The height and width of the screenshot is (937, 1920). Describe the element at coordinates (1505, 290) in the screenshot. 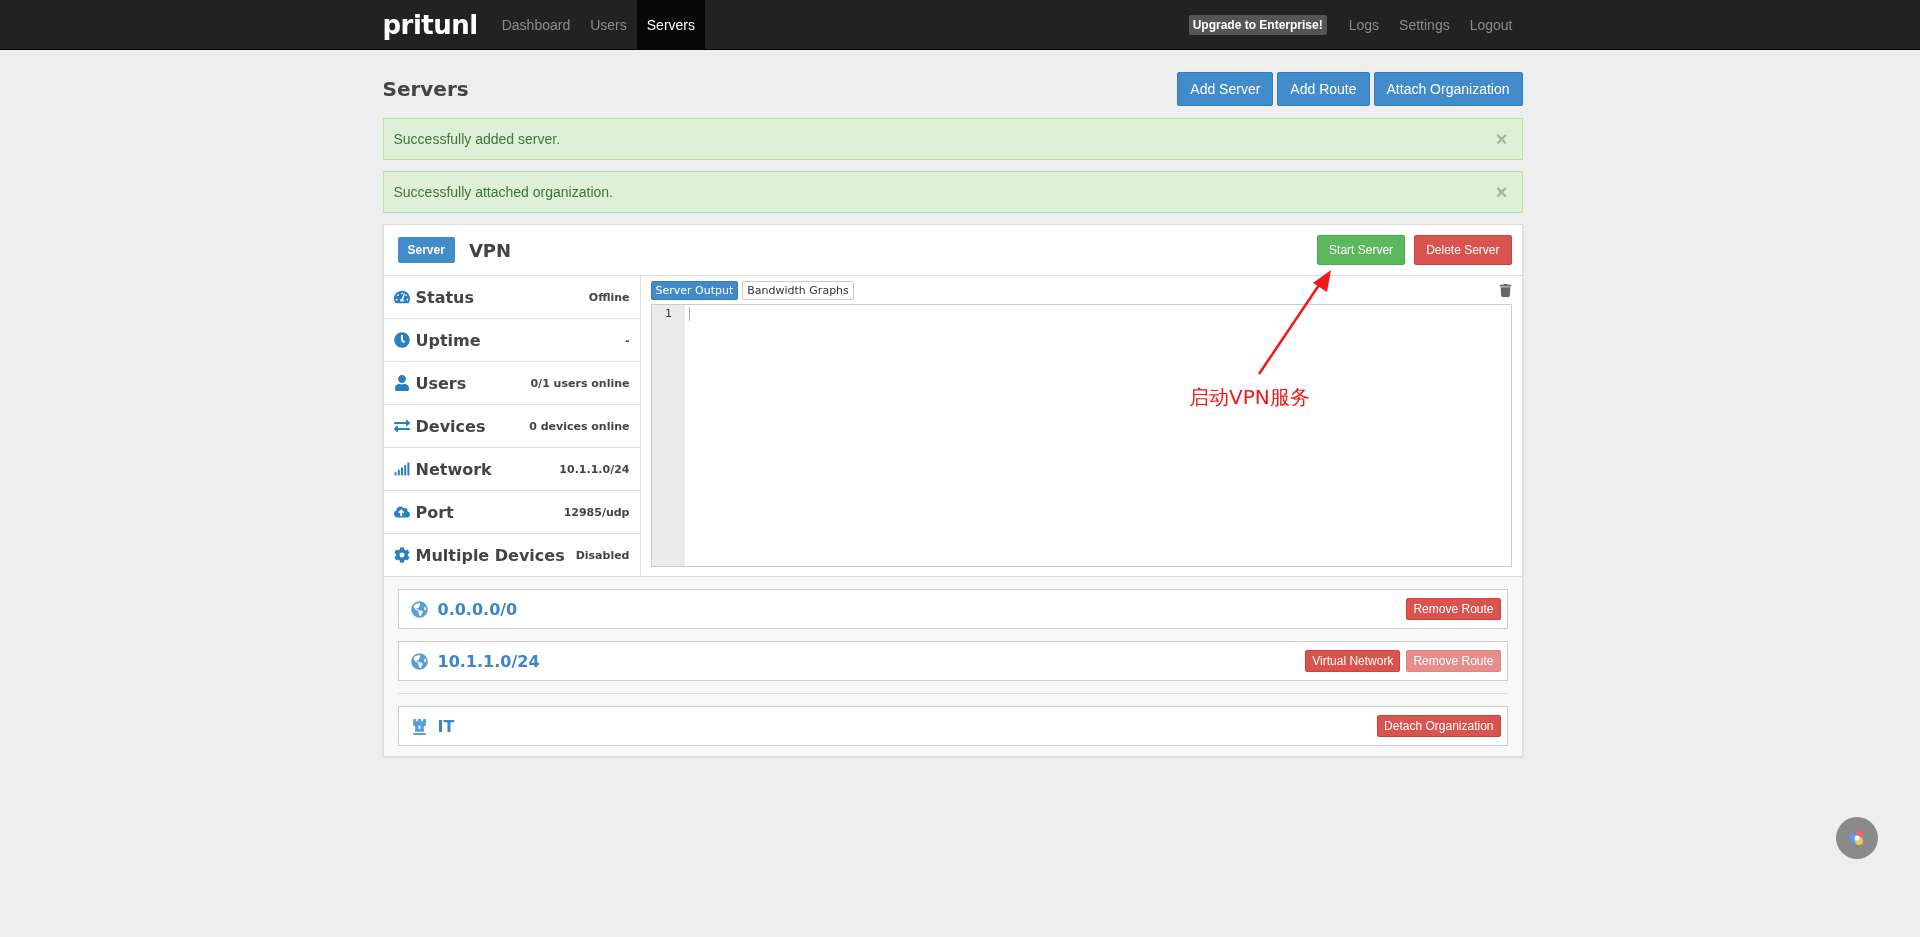

I see `trash-icon` at that location.